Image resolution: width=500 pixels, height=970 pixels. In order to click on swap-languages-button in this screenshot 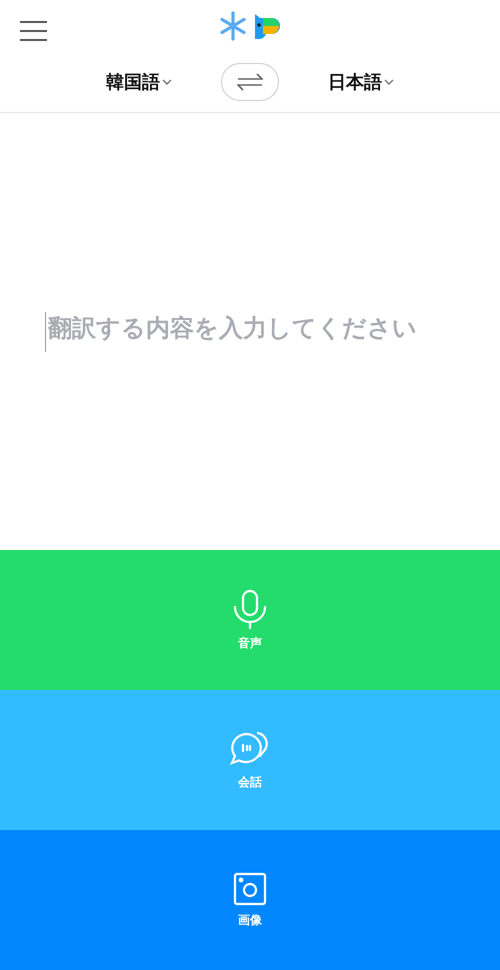, I will do `click(250, 82)`.